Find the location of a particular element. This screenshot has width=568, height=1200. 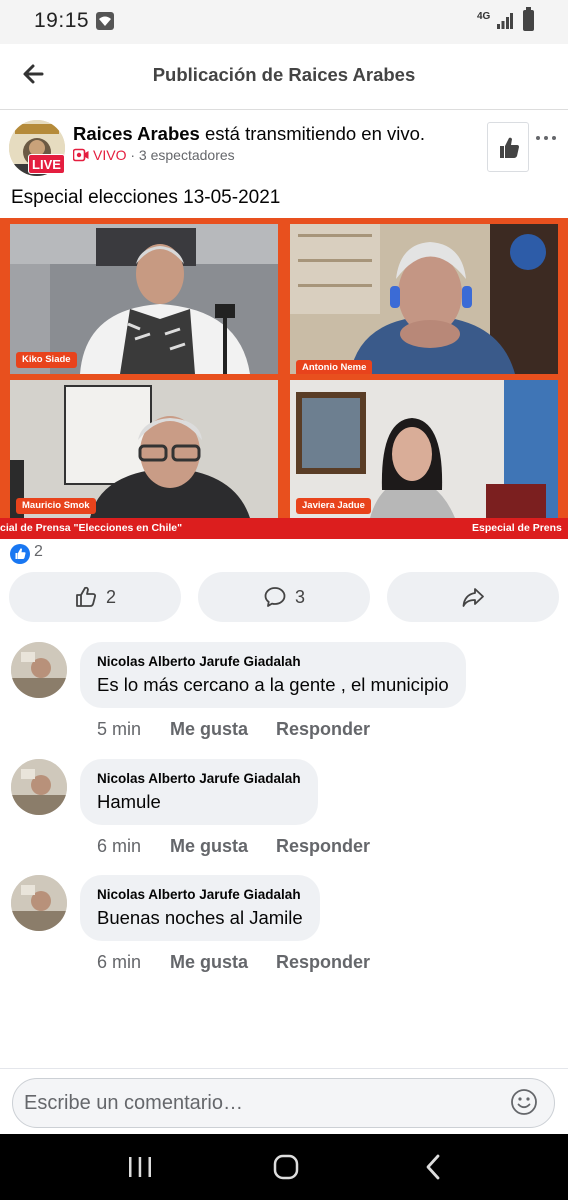

thumbs-up-icon is located at coordinates (509, 147).